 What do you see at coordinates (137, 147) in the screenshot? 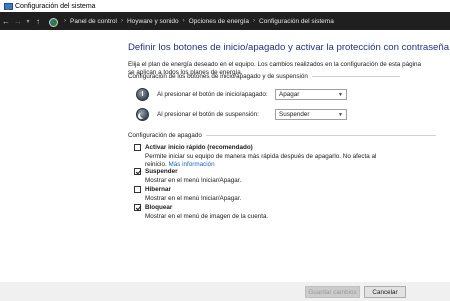
I see `fast-startup-checkbox` at bounding box center [137, 147].